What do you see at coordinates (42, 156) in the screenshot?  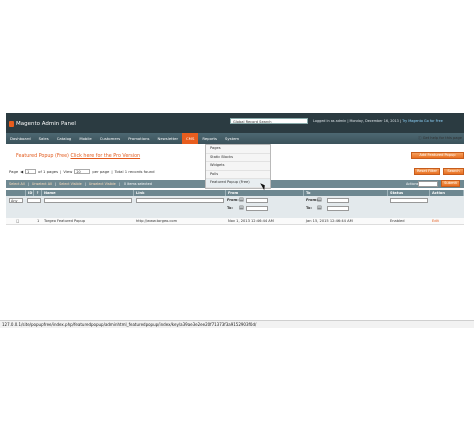 I see `page-title-text: Featured Popup (Free)` at bounding box center [42, 156].